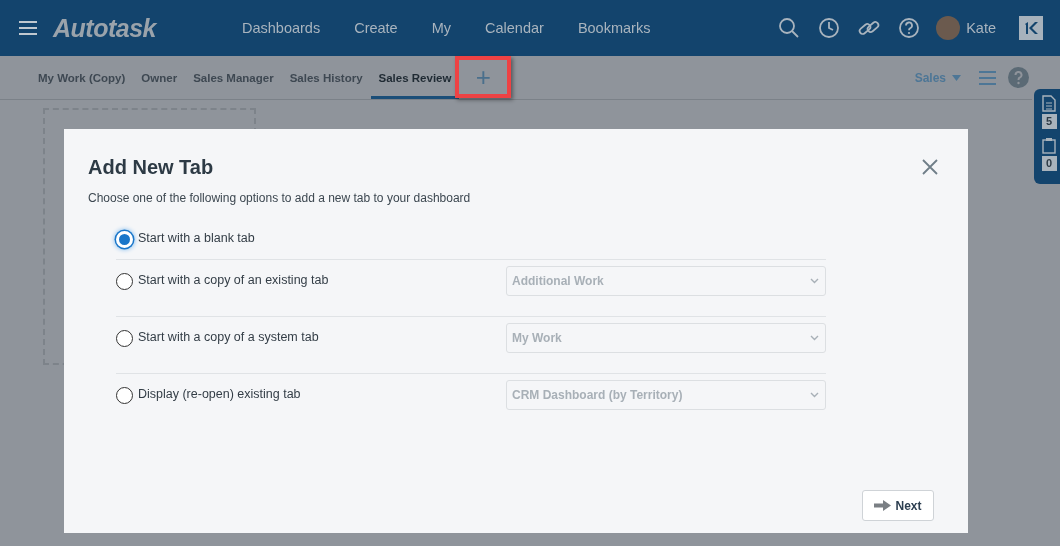  I want to click on count-badge: 5, so click(1049, 121).